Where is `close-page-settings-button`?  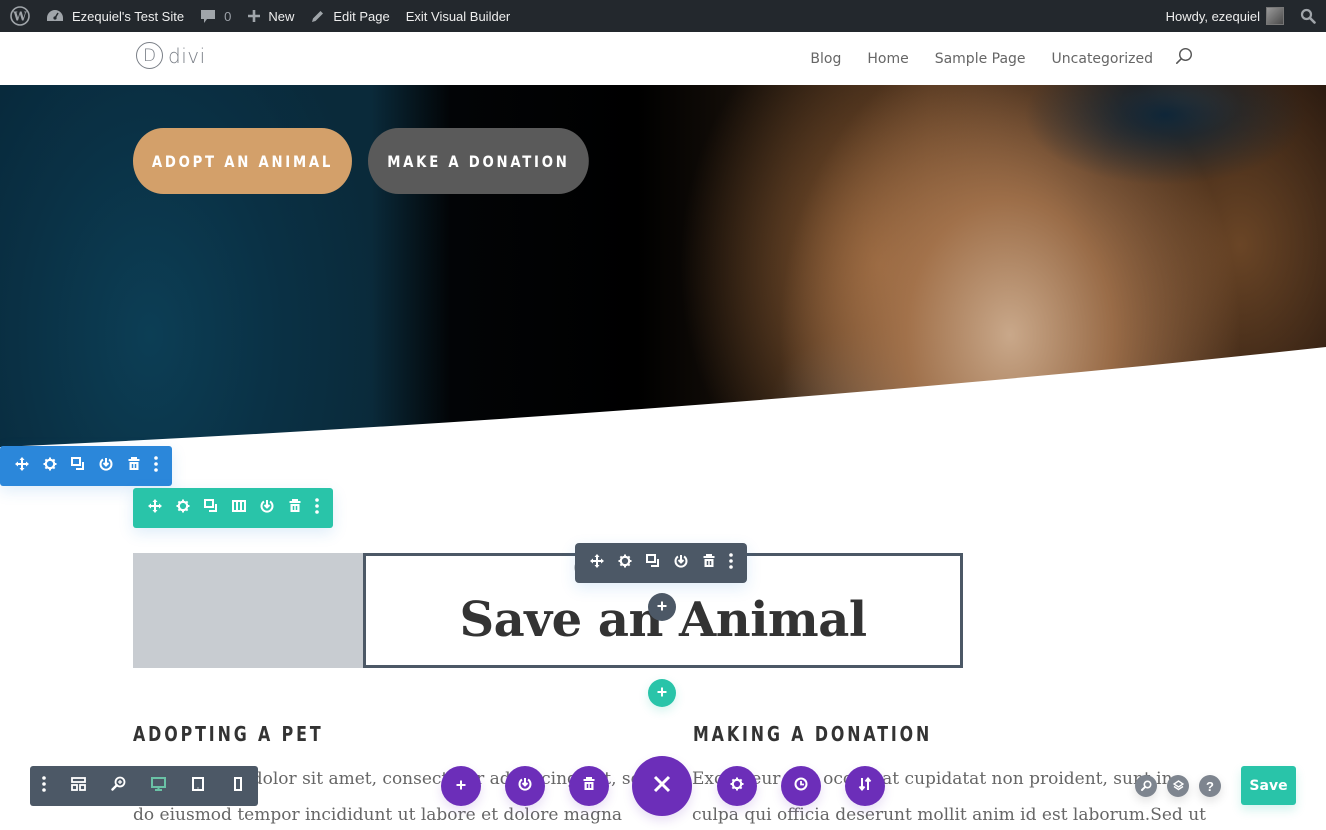 close-page-settings-button is located at coordinates (662, 786).